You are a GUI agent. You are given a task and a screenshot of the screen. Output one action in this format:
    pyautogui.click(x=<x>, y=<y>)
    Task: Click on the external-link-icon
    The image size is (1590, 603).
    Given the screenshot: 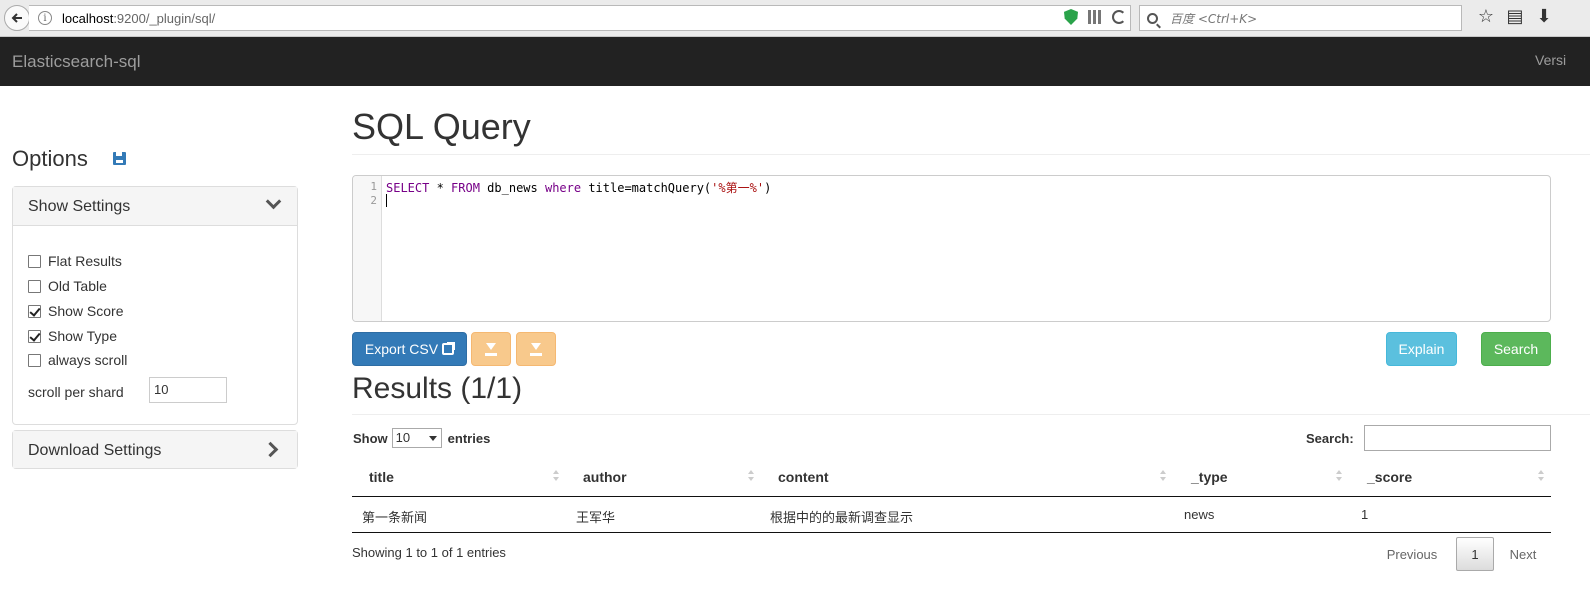 What is the action you would take?
    pyautogui.click(x=449, y=348)
    